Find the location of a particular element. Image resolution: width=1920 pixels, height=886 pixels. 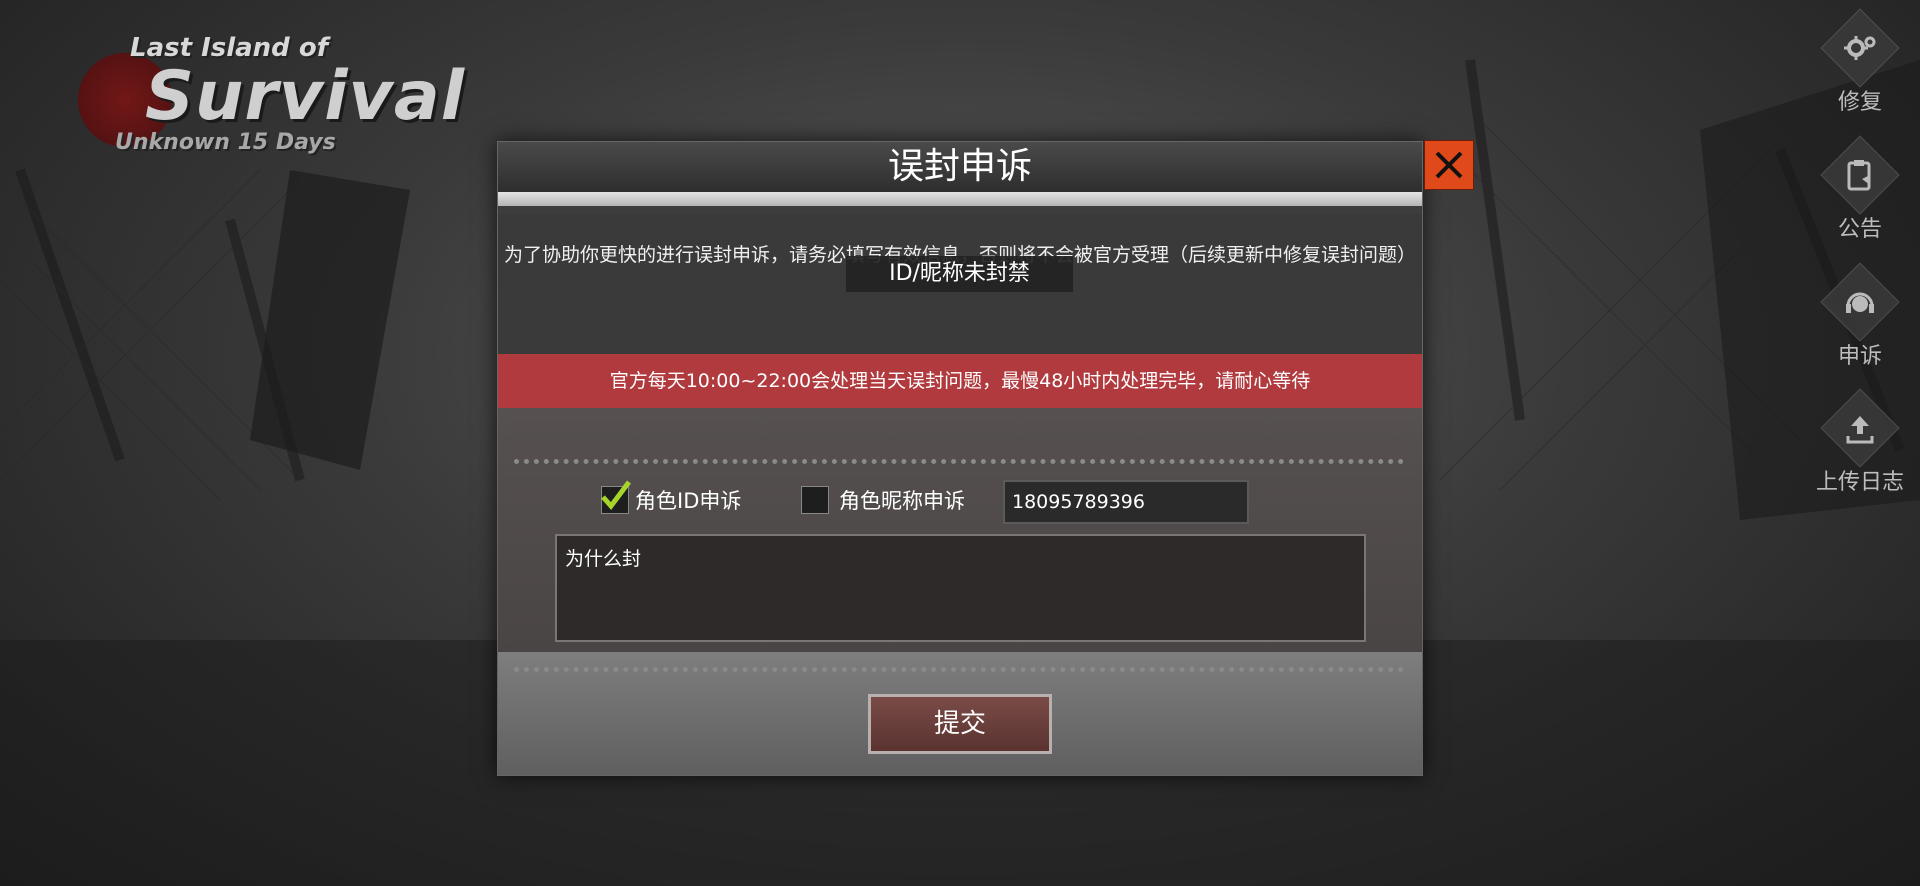

reason-textarea: 为什么封 is located at coordinates (960, 588).